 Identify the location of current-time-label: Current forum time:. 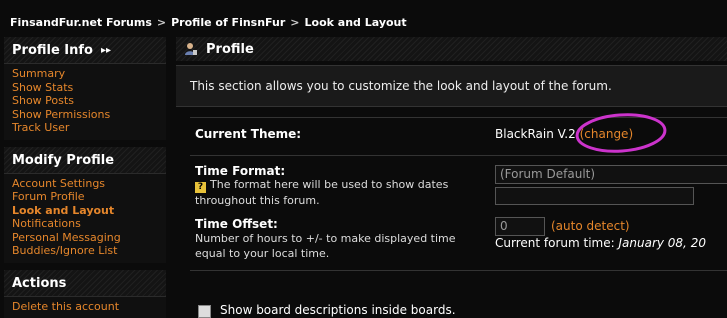
(555, 243).